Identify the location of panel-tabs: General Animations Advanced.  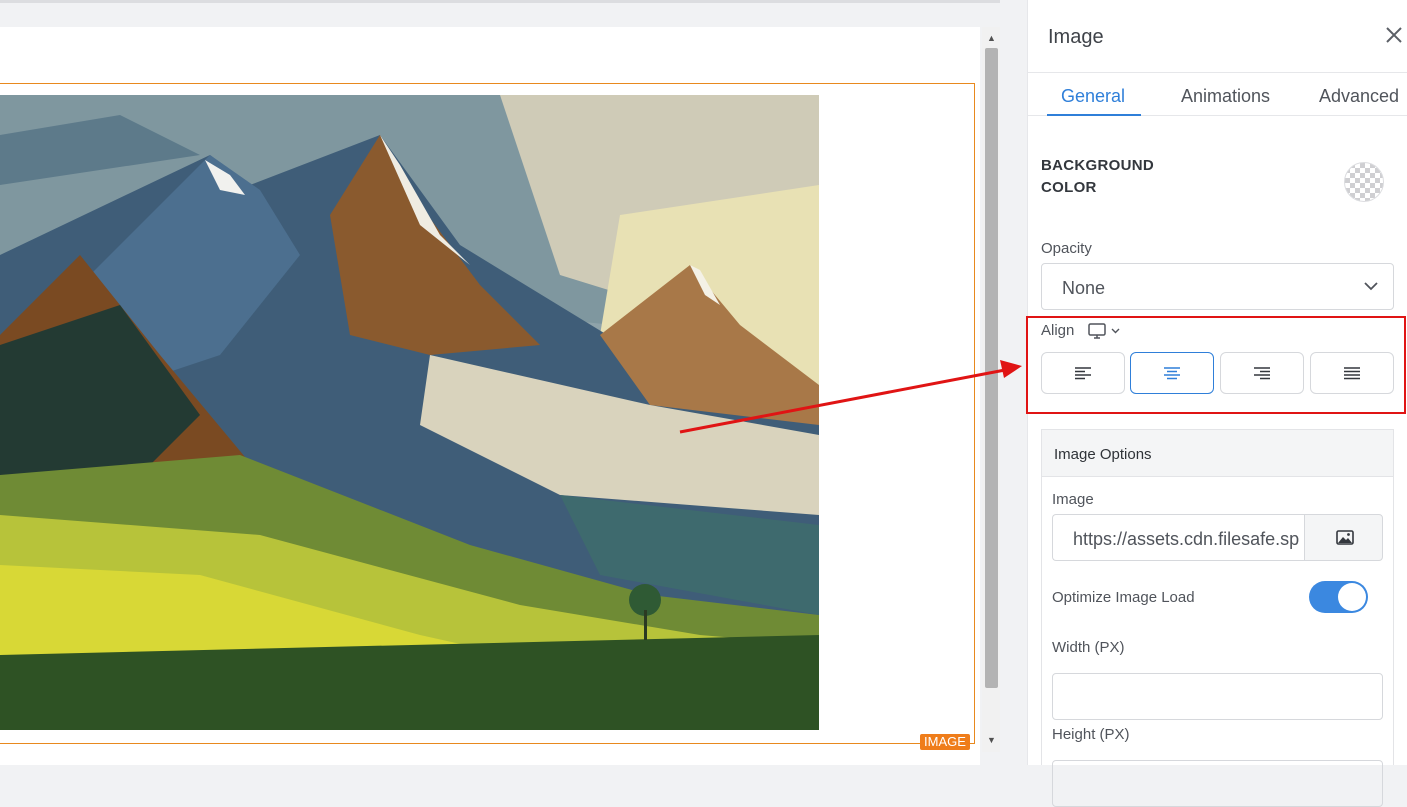
(1217, 94).